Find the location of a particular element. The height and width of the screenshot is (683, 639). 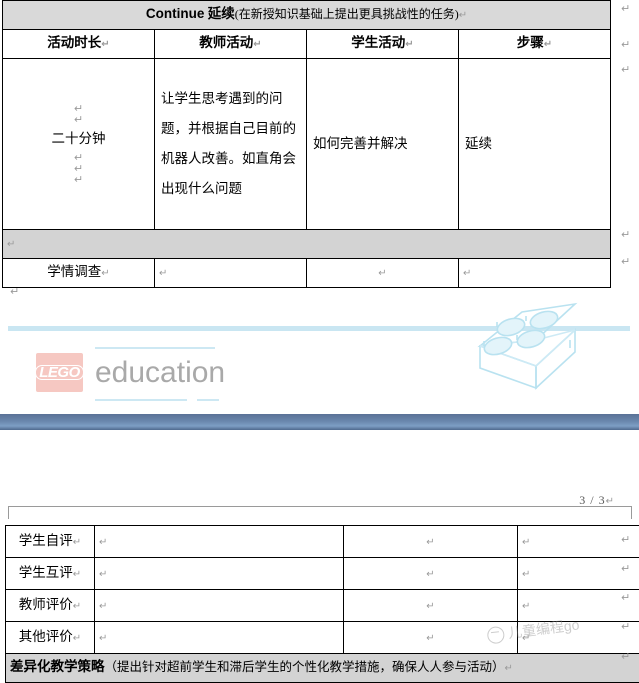

col-header-duration: 活动时长↵ is located at coordinates (79, 44).